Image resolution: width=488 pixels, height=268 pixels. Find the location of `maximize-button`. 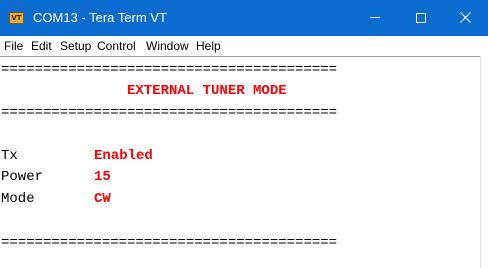

maximize-button is located at coordinates (421, 18).